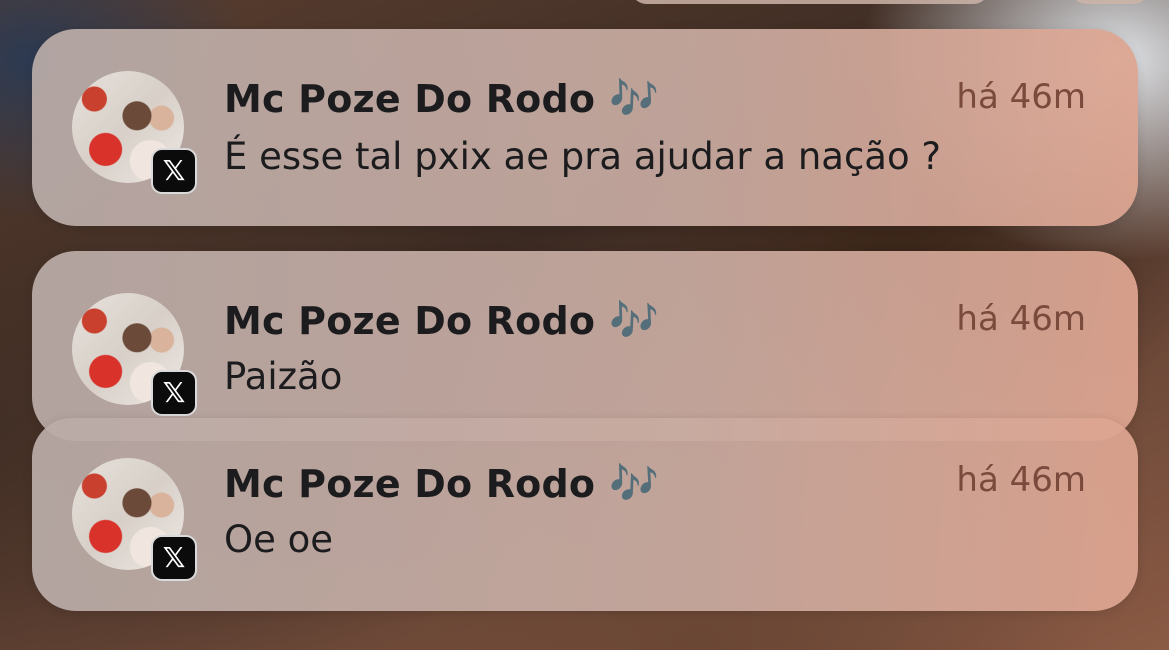 This screenshot has height=650, width=1169. Describe the element at coordinates (283, 376) in the screenshot. I see `notification-message: Paizão` at that location.